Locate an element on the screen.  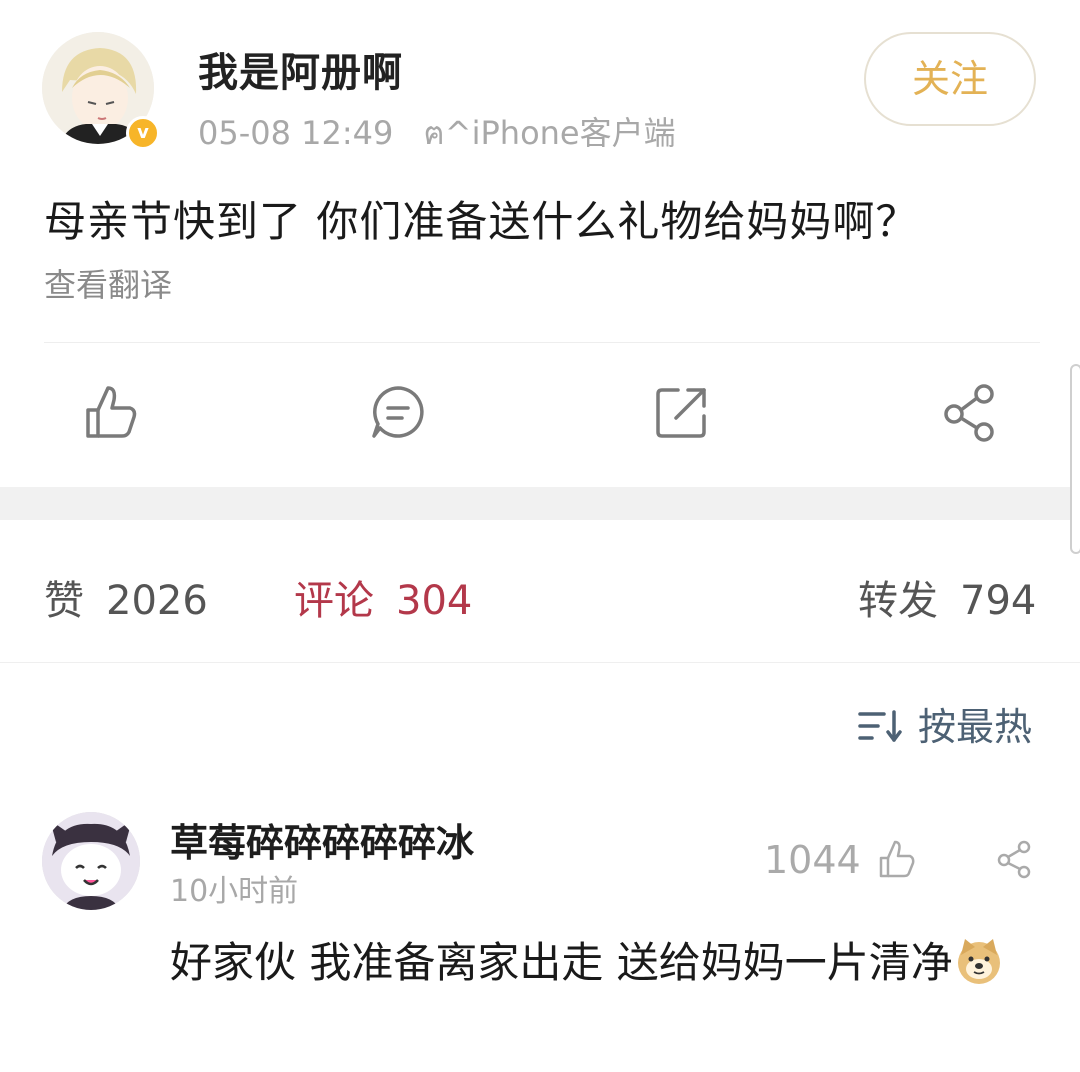
comment-button is located at coordinates (398, 412).